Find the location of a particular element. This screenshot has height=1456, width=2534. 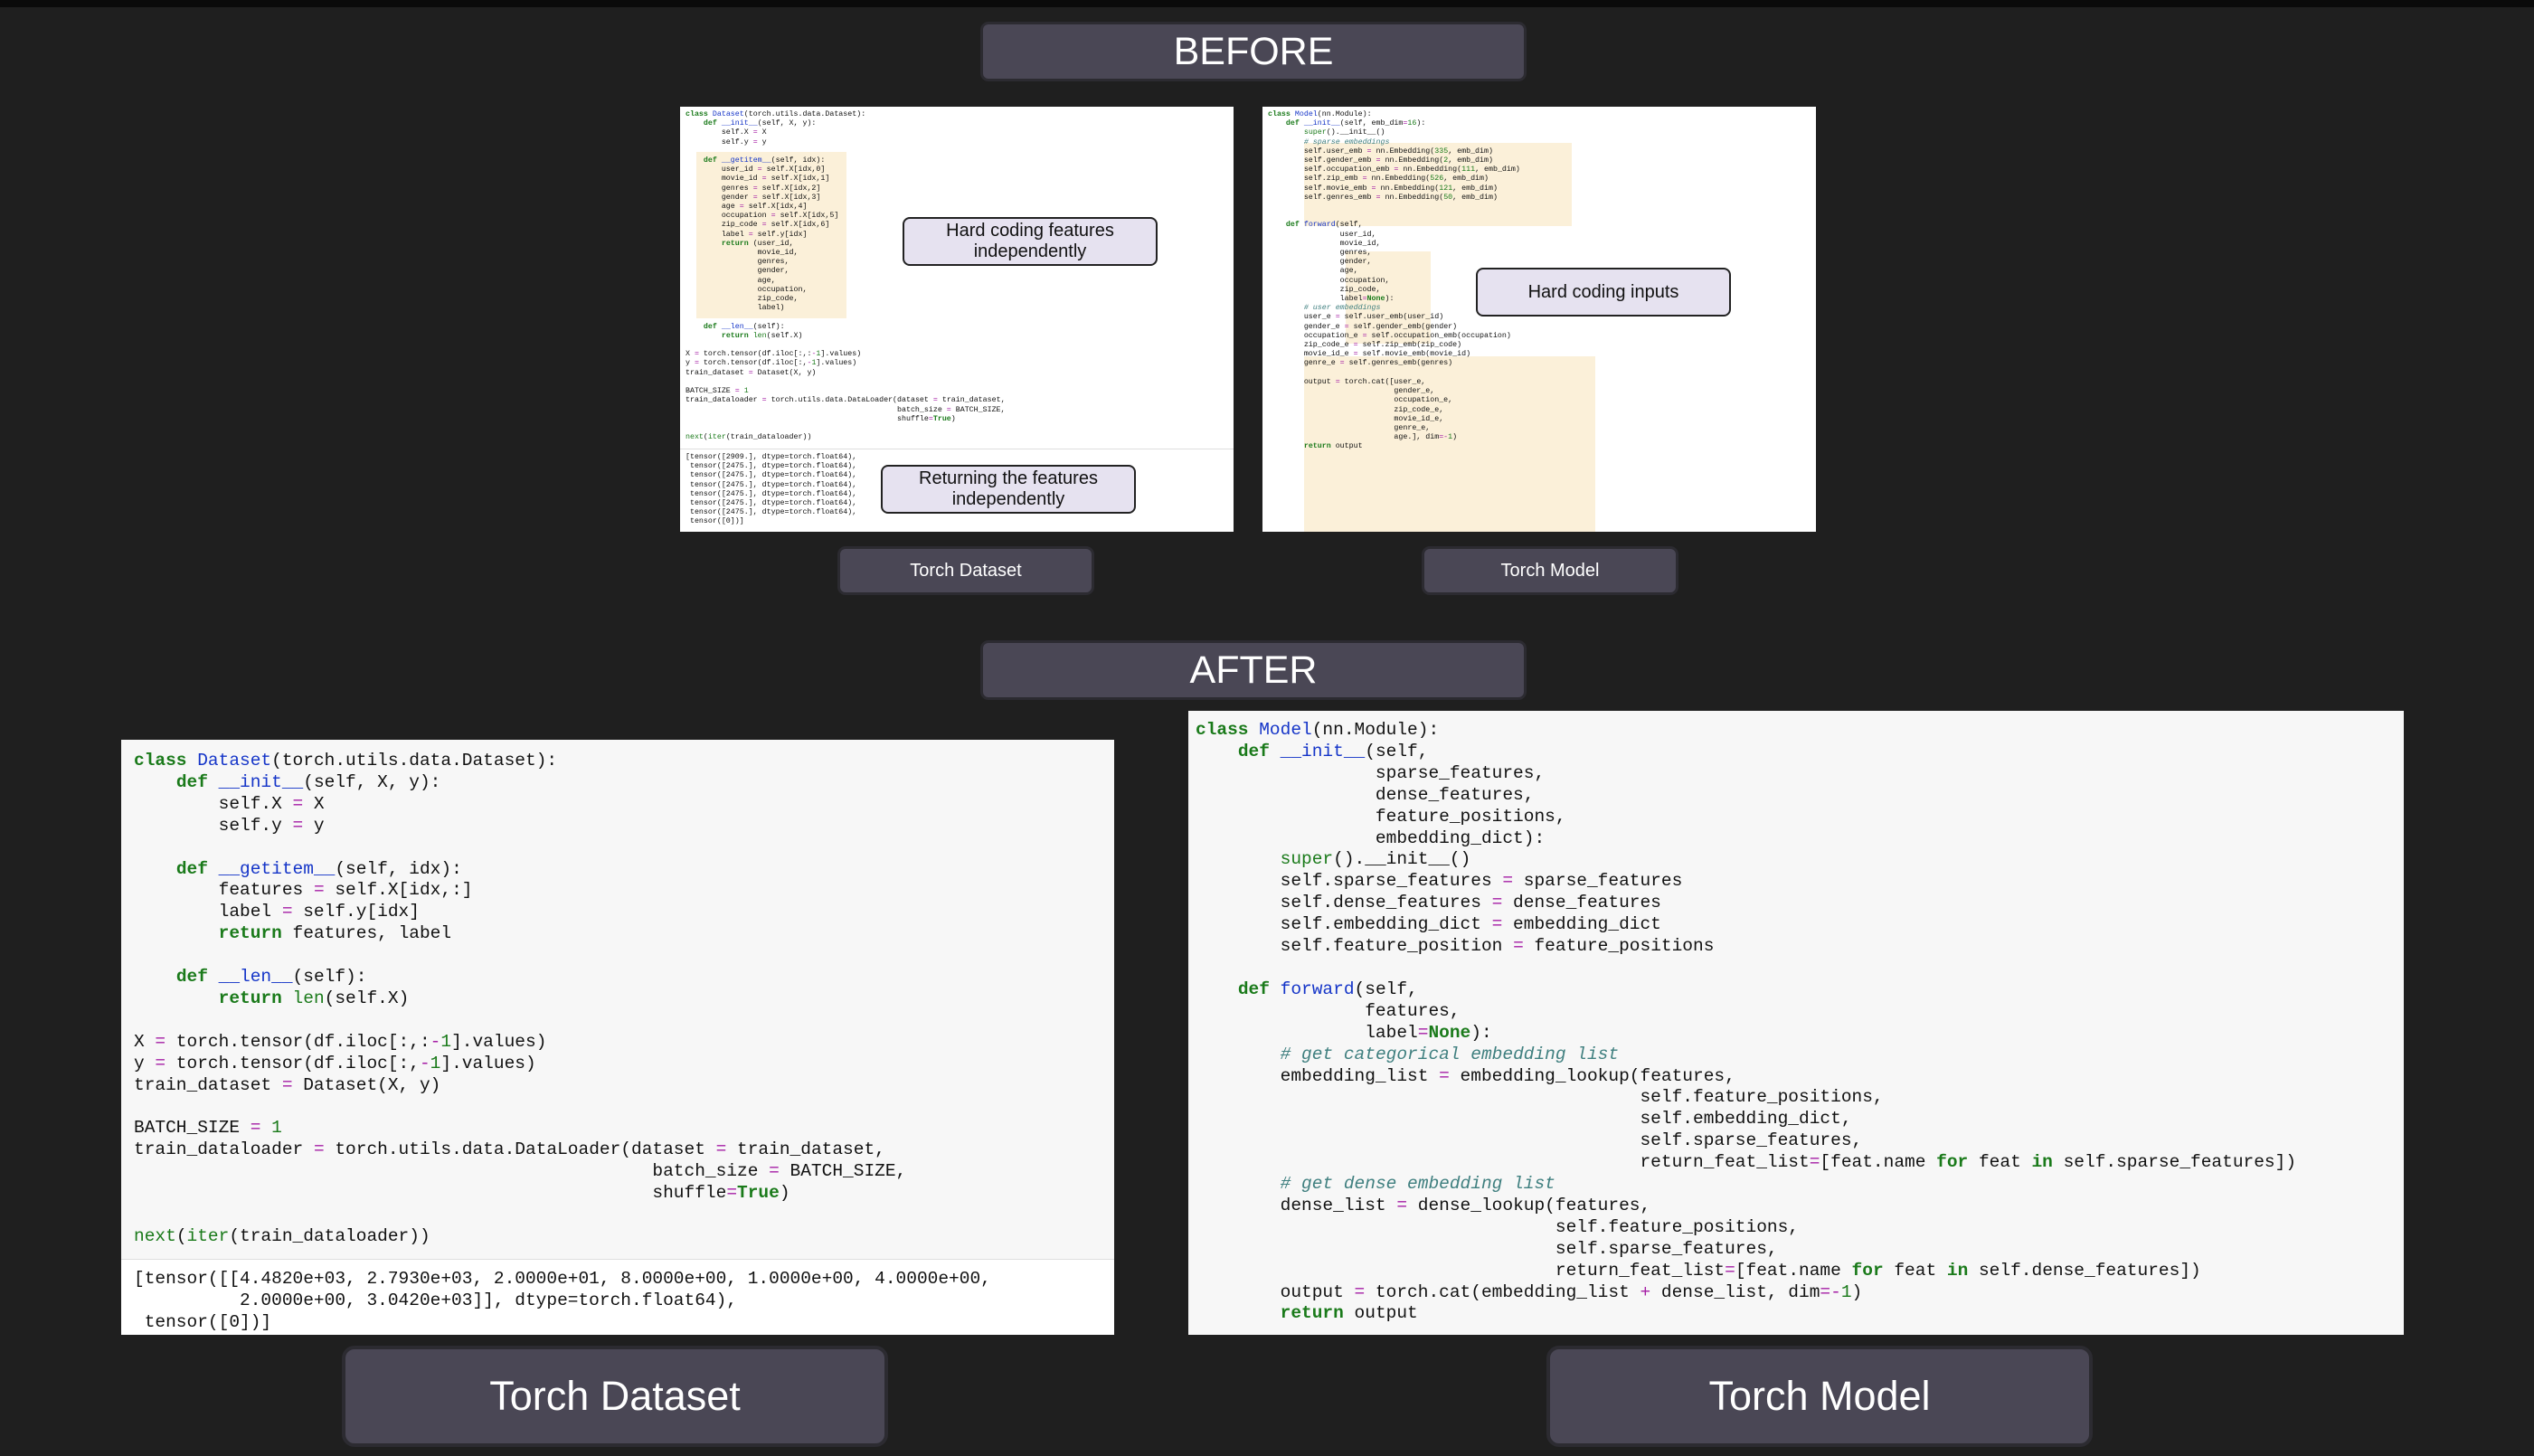

after-dataset-caption: Torch Dataset is located at coordinates (615, 1397).